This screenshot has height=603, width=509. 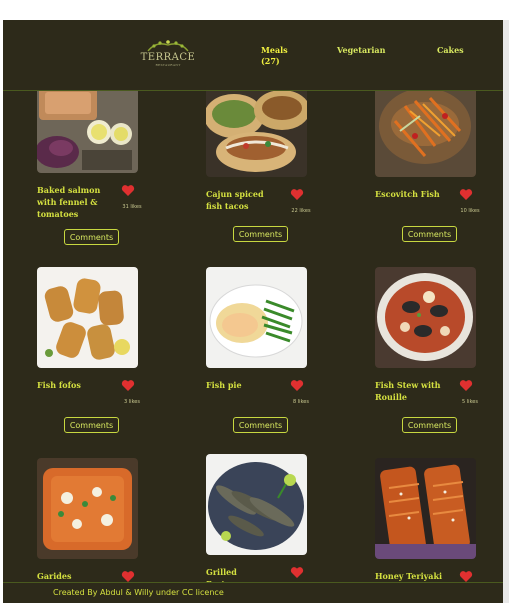 What do you see at coordinates (301, 211) in the screenshot?
I see `likes-count: 22 likes` at bounding box center [301, 211].